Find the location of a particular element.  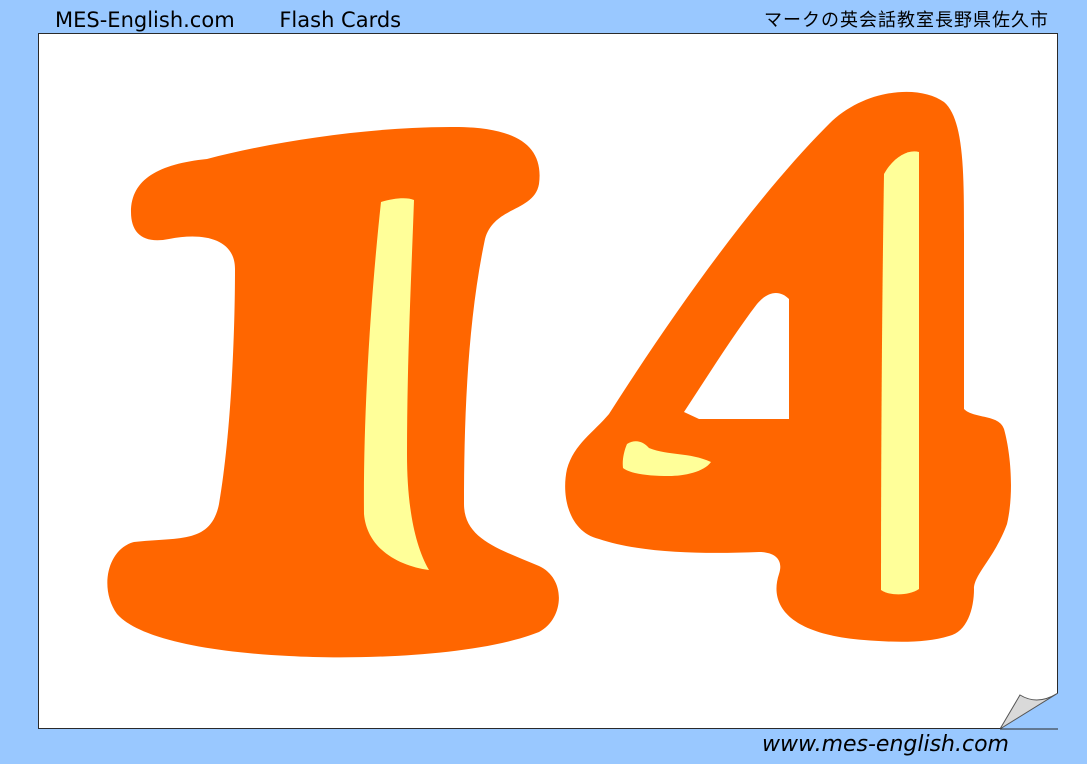

japanese-caption: マークの英会話教室長野県佐久市 is located at coordinates (906, 20).